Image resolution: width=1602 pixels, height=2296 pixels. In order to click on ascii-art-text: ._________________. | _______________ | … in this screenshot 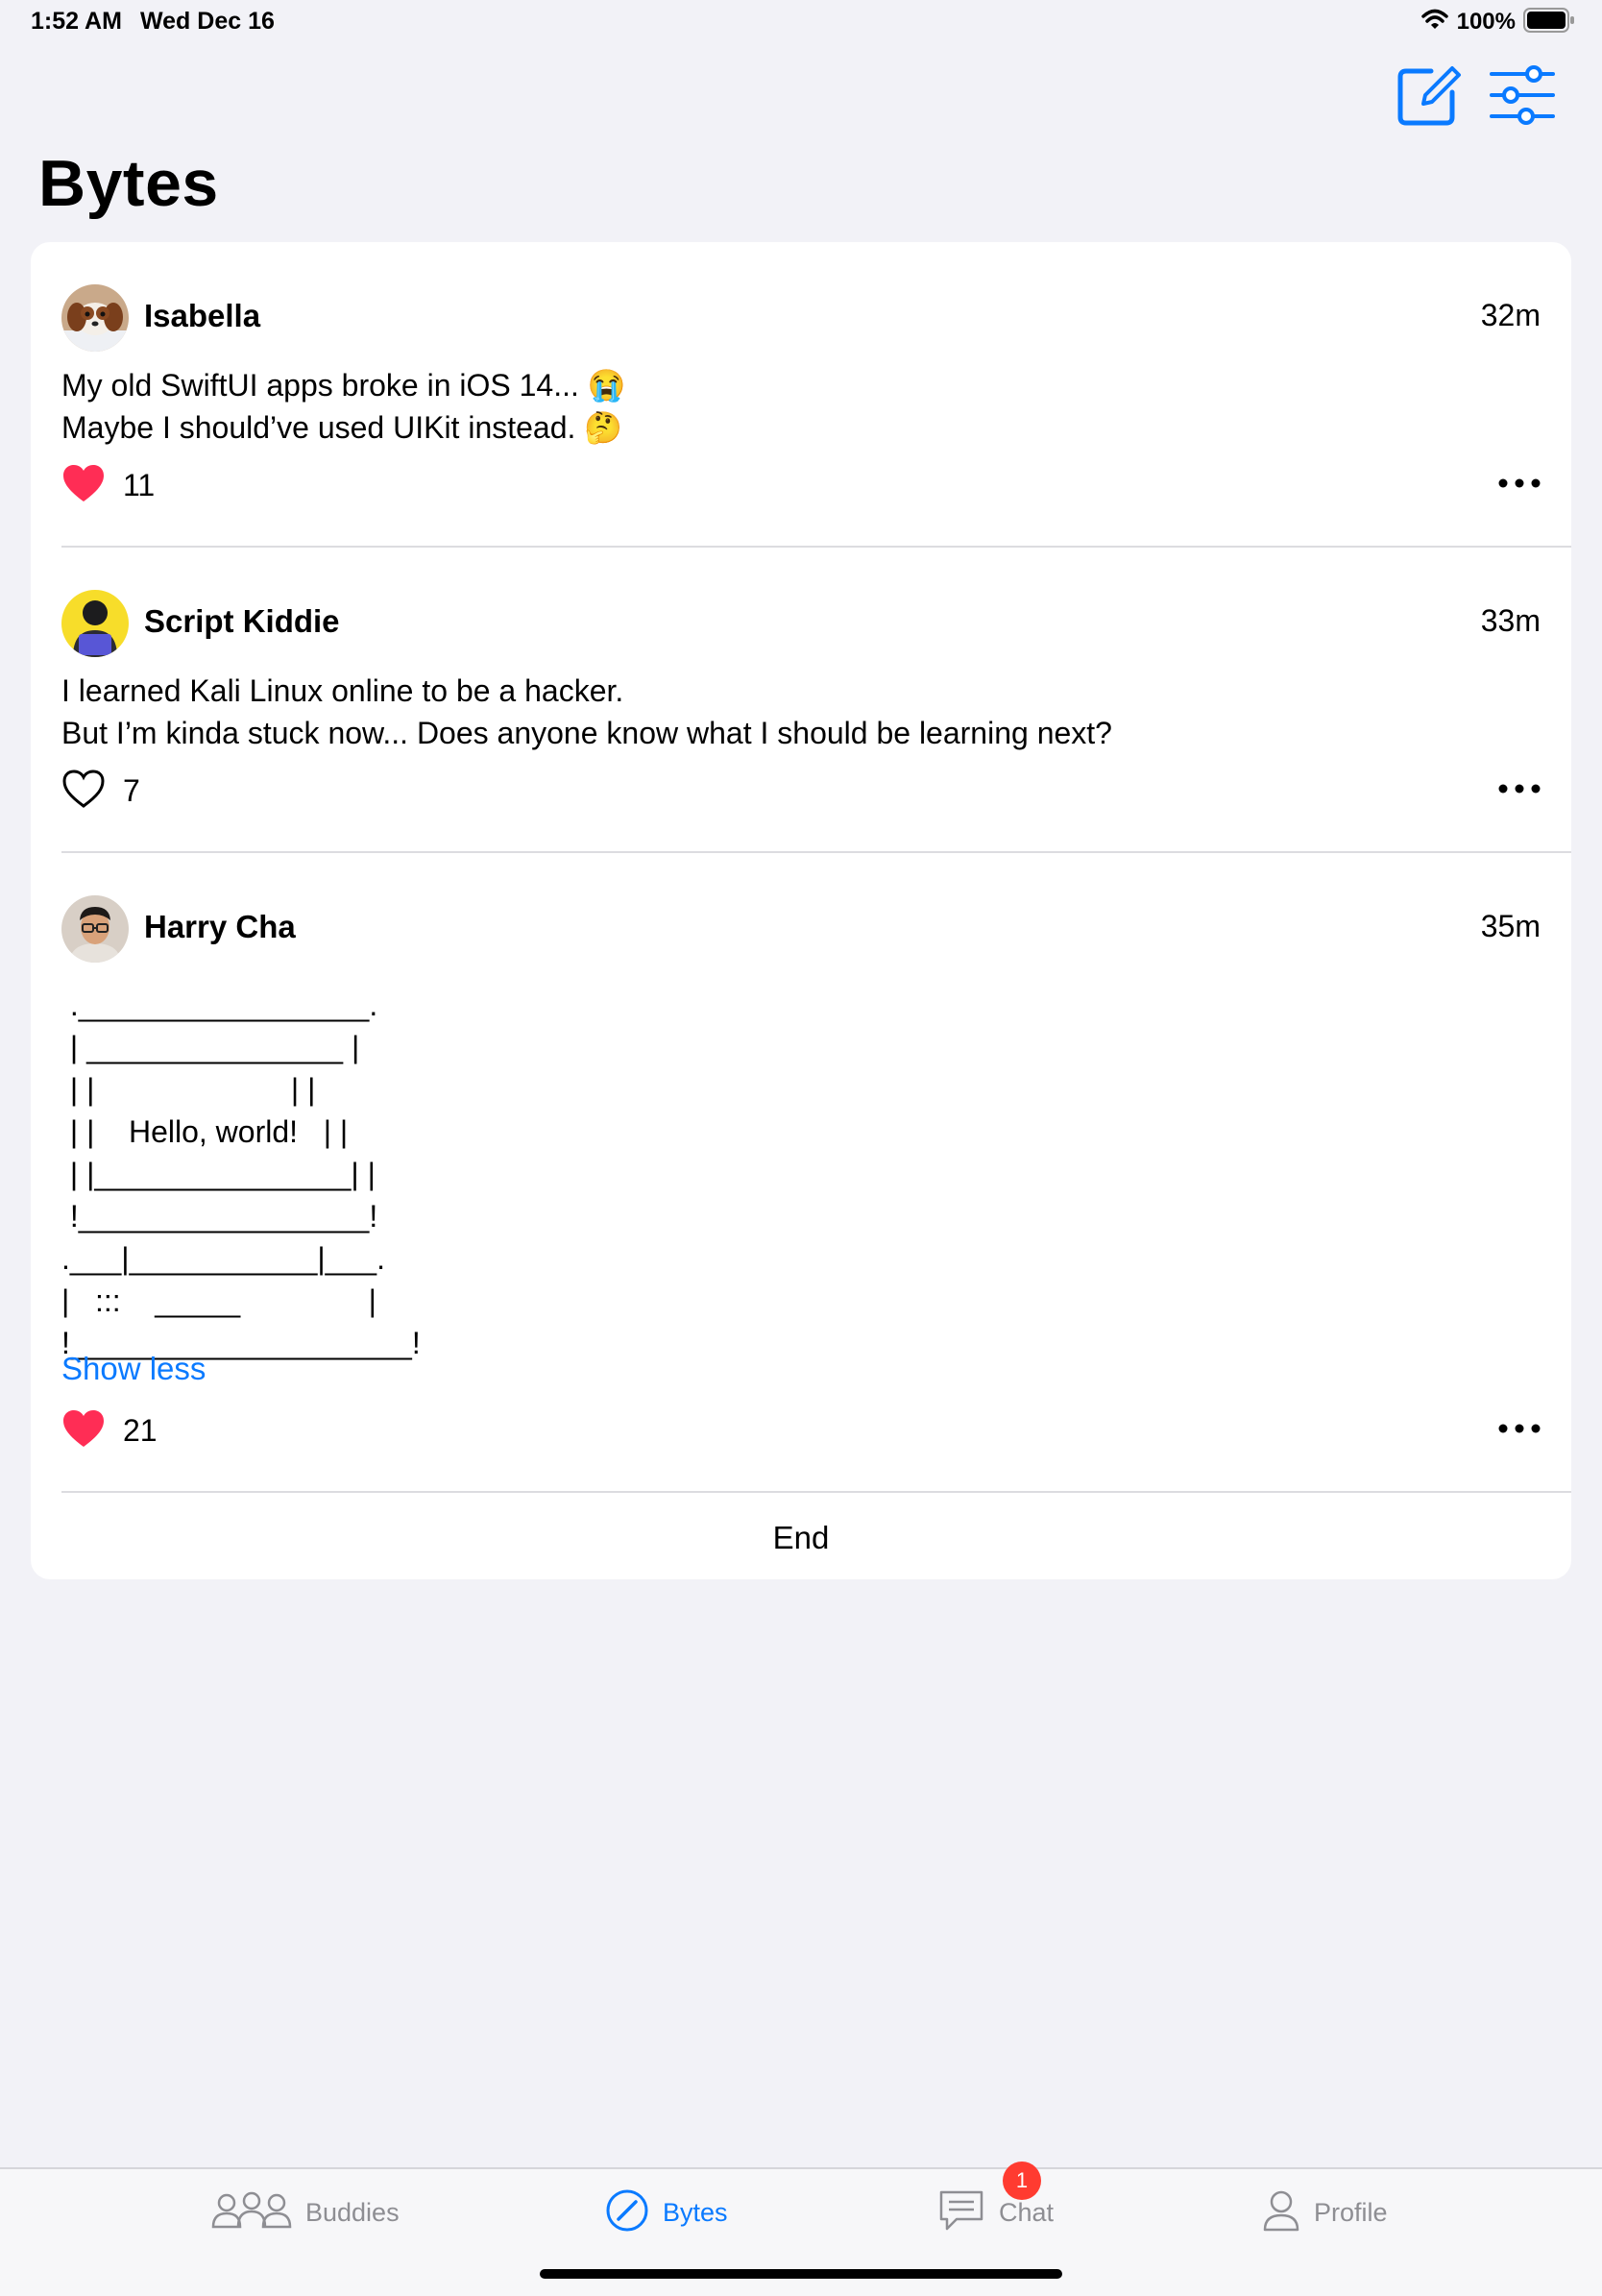, I will do `click(241, 1174)`.